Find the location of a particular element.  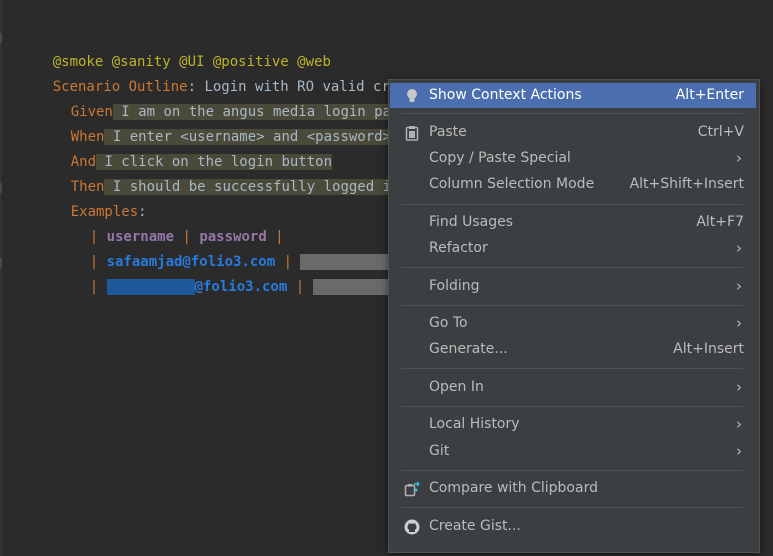

menu-item-label: Git is located at coordinates (439, 451).